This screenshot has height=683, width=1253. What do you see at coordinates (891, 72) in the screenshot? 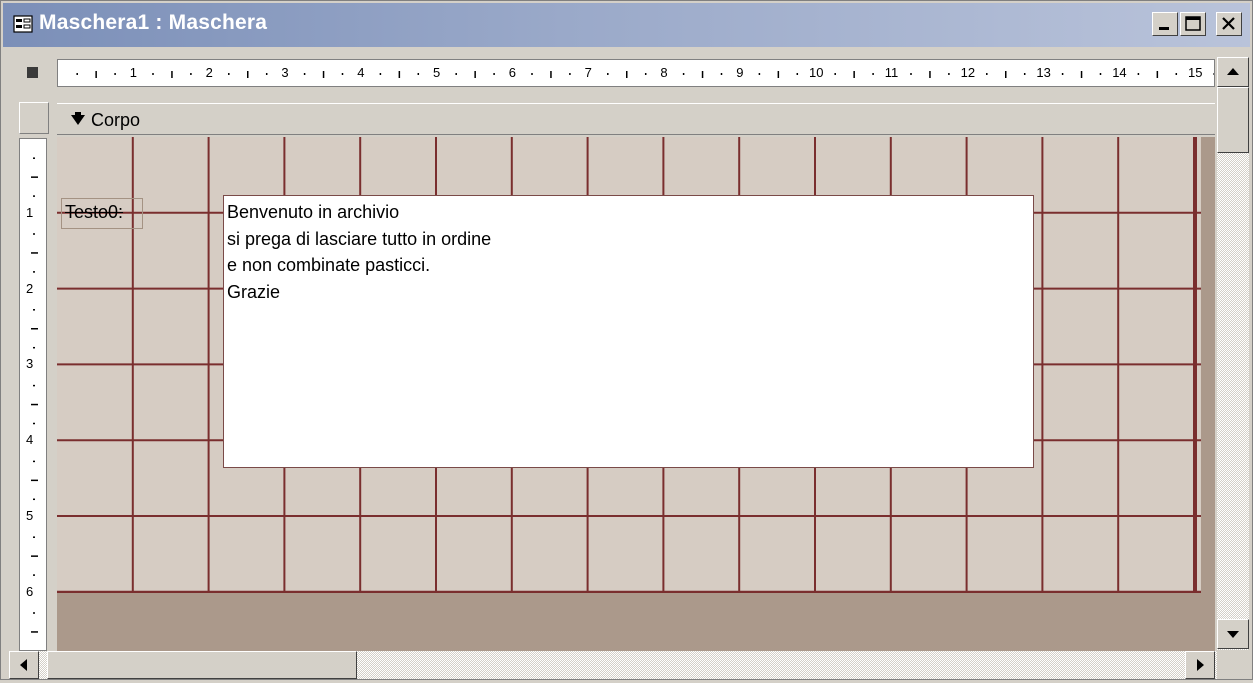
I see `ruler-number: 11` at bounding box center [891, 72].